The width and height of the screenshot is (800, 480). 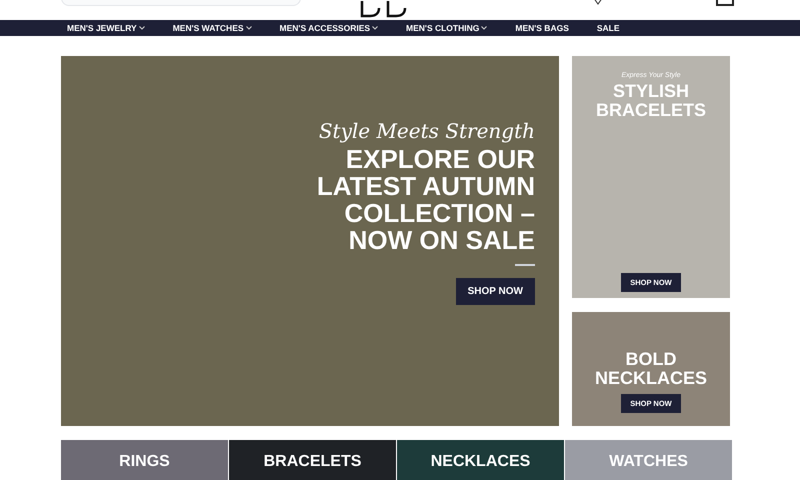 What do you see at coordinates (329, 28) in the screenshot?
I see `nav-link: MEN'S ACCESSORIES` at bounding box center [329, 28].